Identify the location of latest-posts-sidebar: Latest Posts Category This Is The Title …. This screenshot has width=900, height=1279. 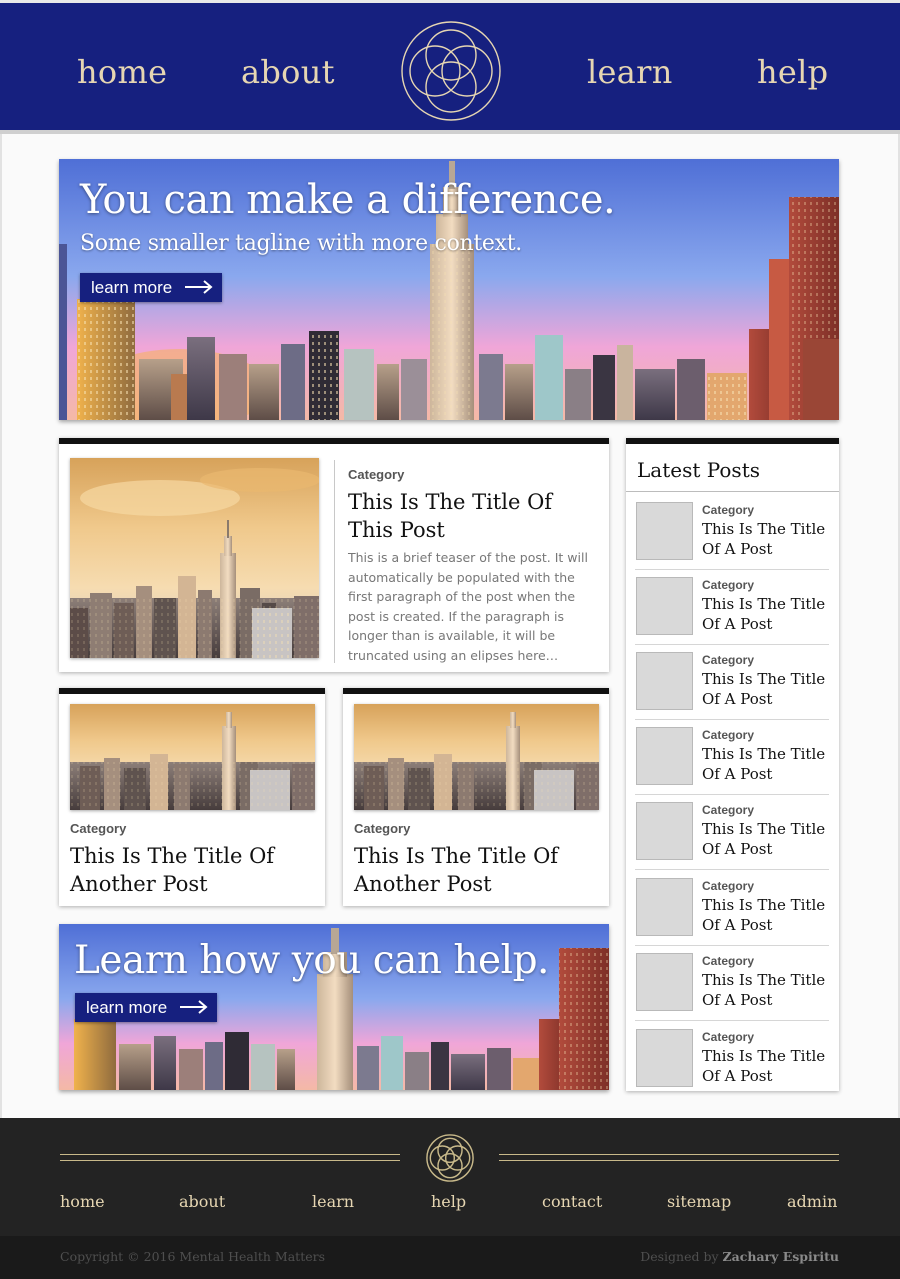
(732, 764).